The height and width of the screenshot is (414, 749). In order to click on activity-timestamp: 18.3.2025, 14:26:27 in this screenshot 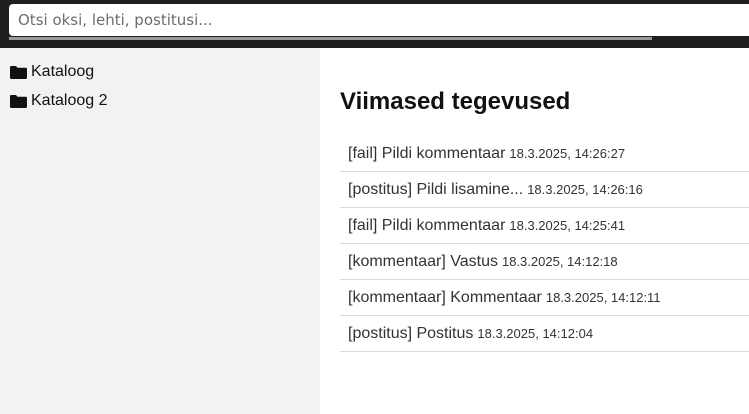, I will do `click(567, 153)`.